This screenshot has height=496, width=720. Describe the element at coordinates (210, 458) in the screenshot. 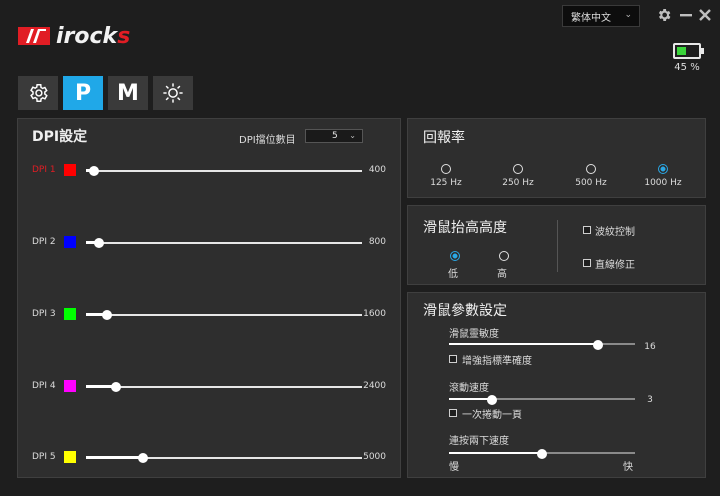

I see `dpi-row: DPI 5 5000` at that location.